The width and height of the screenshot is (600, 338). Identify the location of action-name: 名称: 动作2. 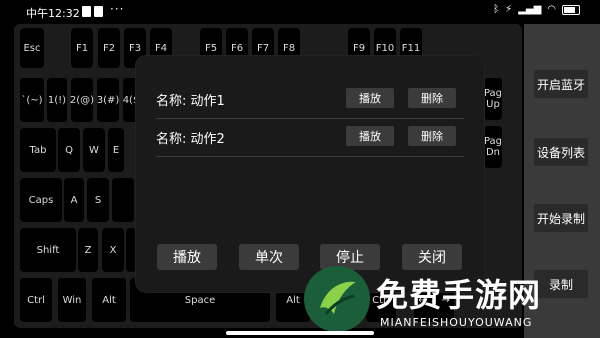
(190, 139).